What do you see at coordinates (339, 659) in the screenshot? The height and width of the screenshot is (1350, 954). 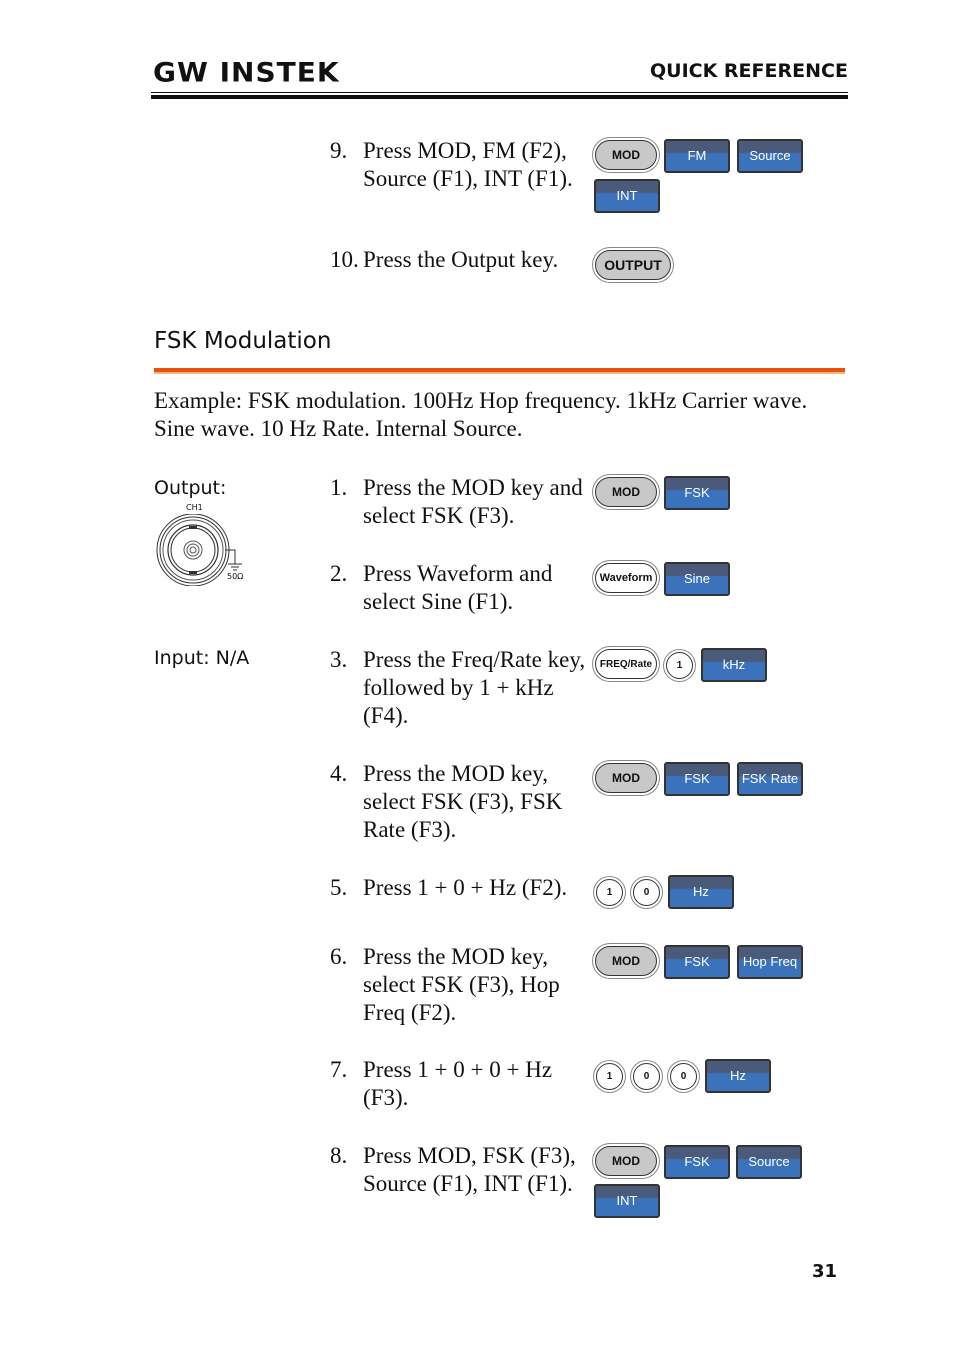 I see `step-number: 3.` at bounding box center [339, 659].